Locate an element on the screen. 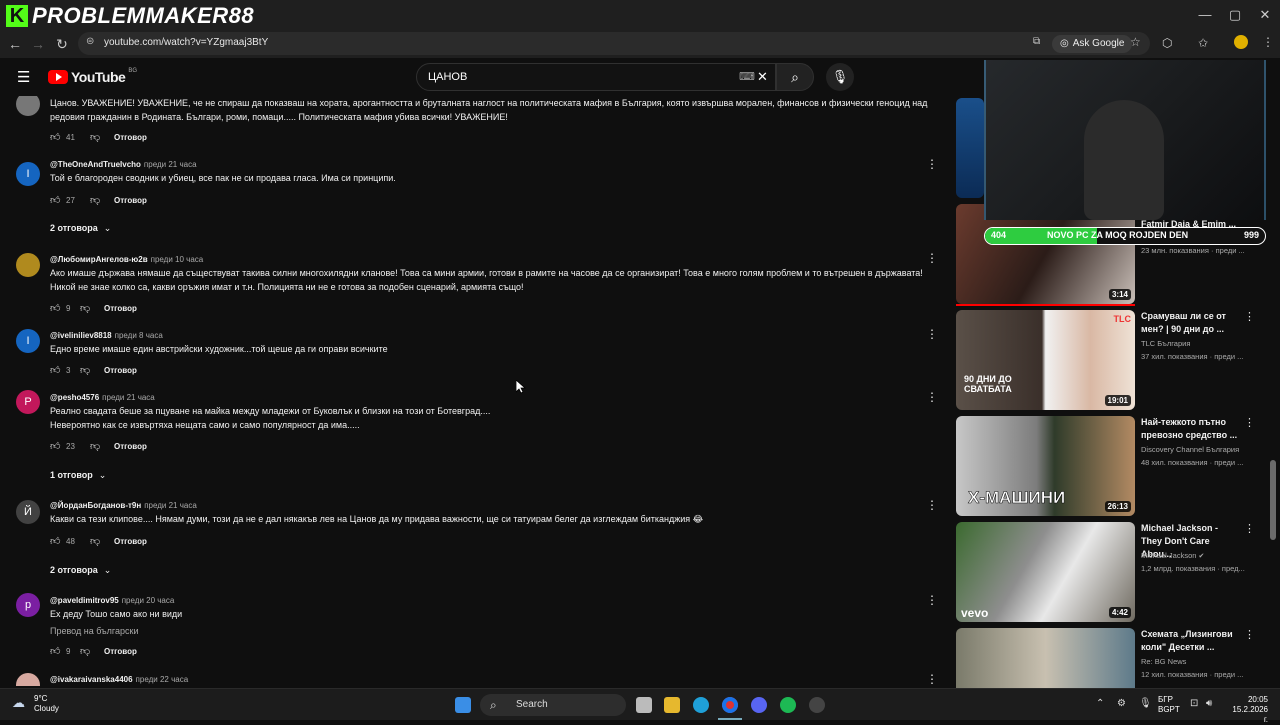 The image size is (1280, 725). view-replies-button: 1 отговор ⌄ is located at coordinates (78, 475).